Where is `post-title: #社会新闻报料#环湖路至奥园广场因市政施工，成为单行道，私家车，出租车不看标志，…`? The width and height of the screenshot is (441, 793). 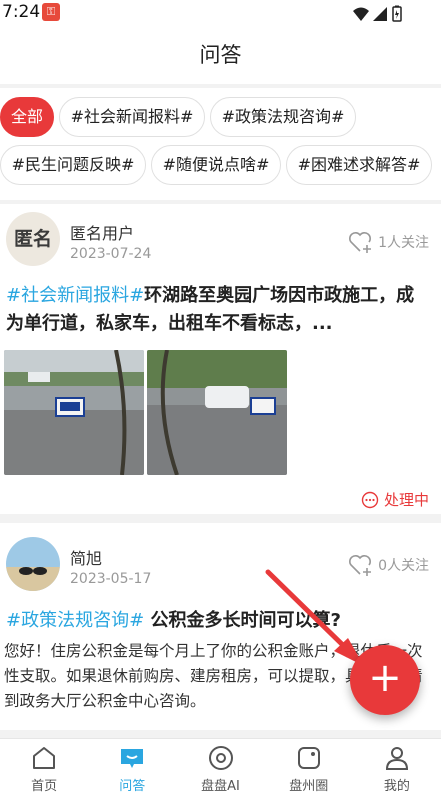 post-title: #社会新闻报料#环湖路至奥园广场因市政施工，成为单行道，私家车，出租车不看标志，… is located at coordinates (218, 310).